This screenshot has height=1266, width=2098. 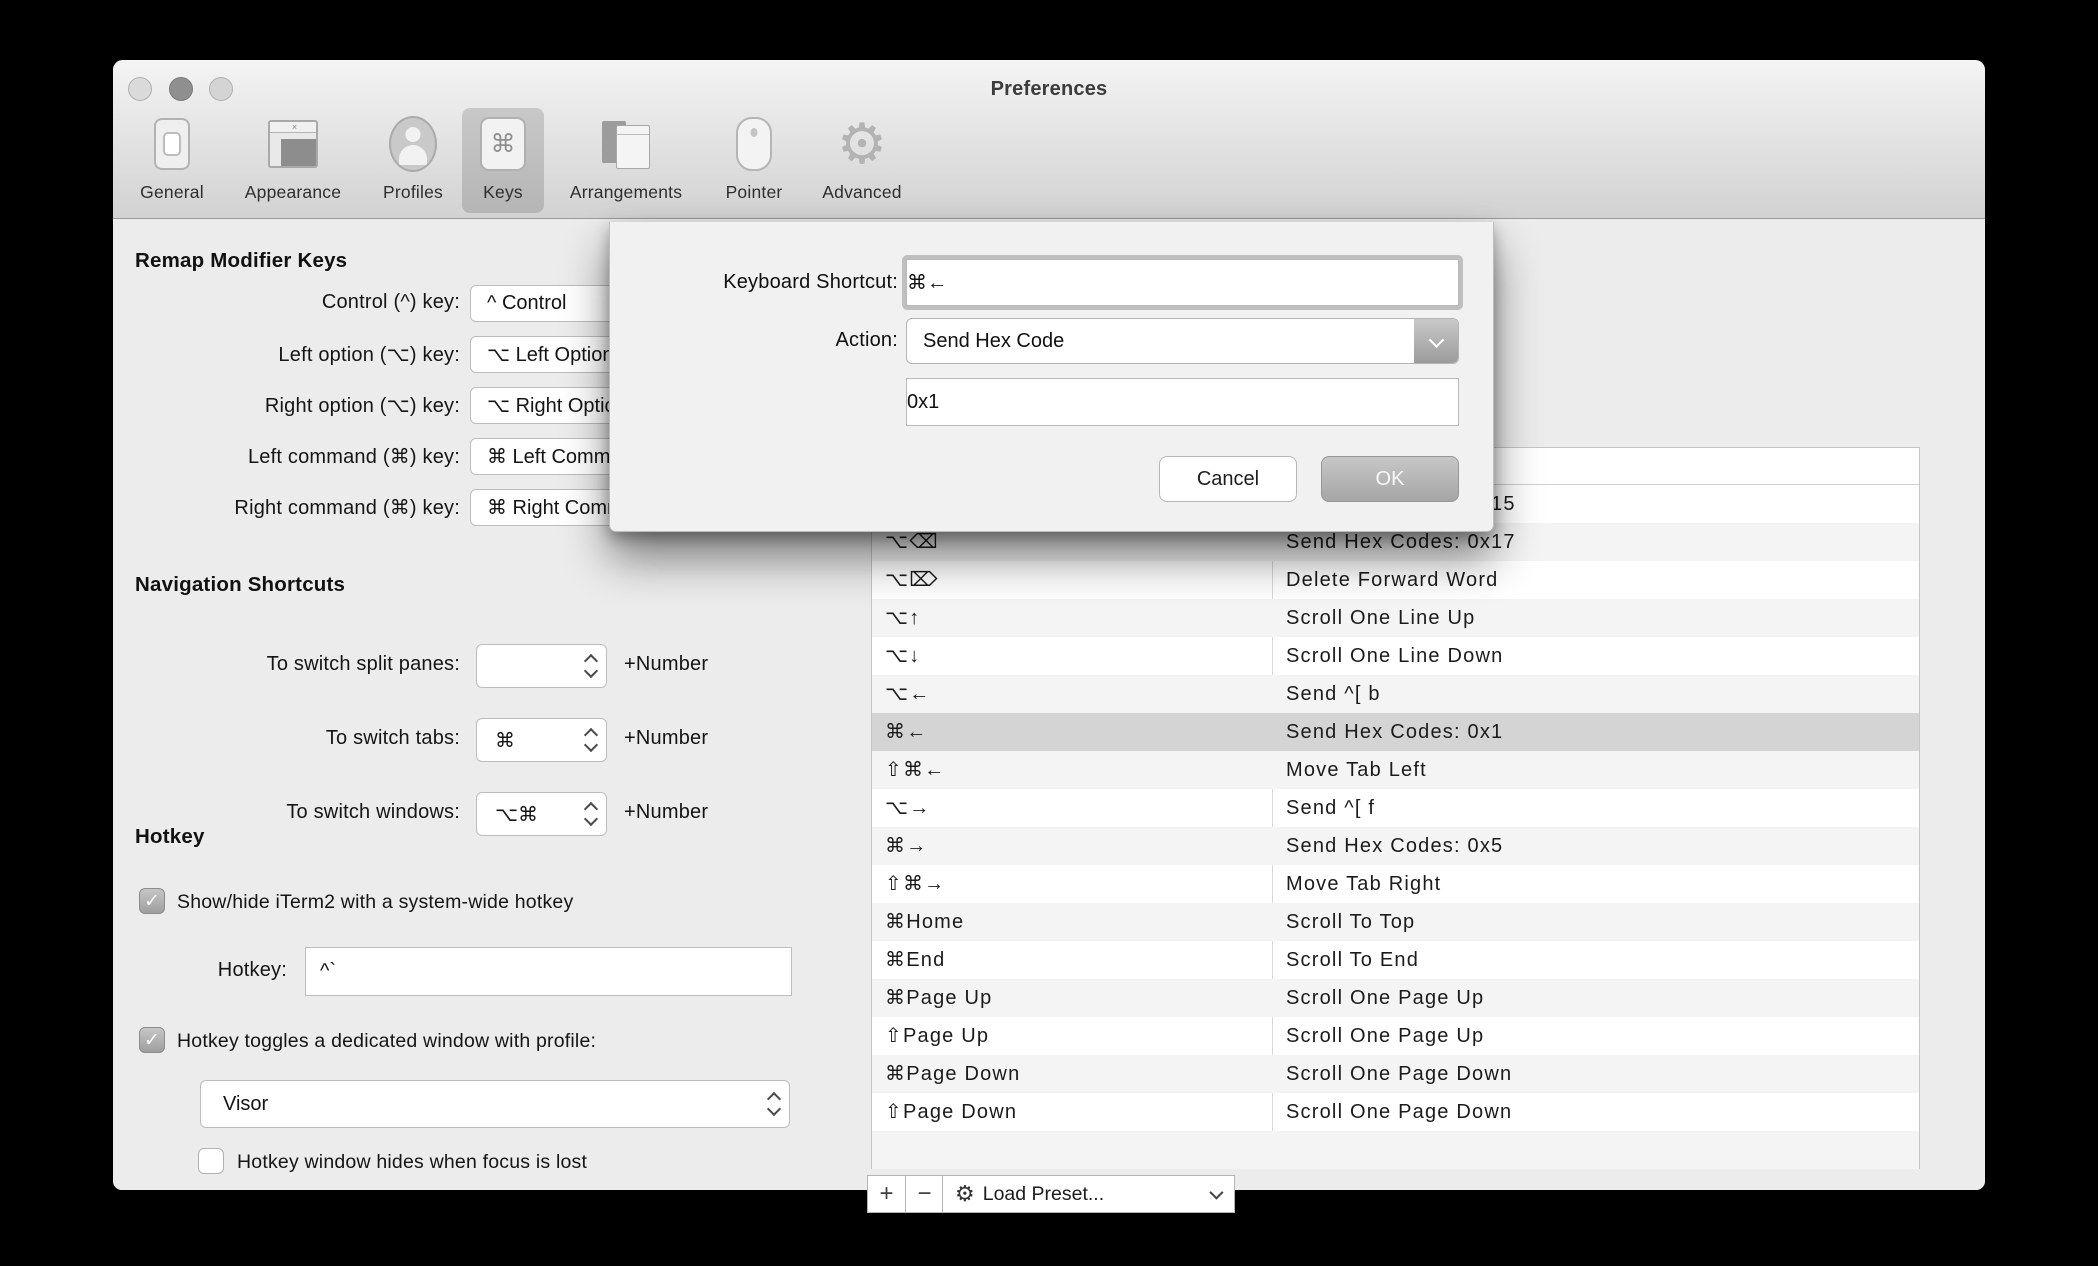 I want to click on key-combination-cell: ⌘Page Down, so click(x=953, y=1074).